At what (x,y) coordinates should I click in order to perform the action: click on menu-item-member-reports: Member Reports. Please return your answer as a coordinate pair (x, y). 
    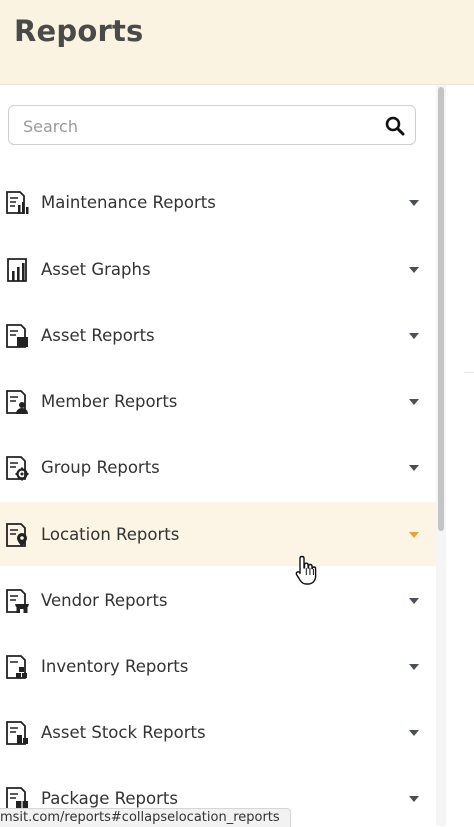
    Looking at the image, I should click on (218, 401).